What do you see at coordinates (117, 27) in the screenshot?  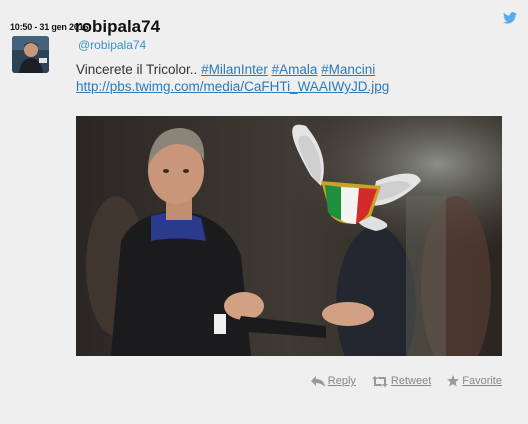 I see `display-name: robipala74` at bounding box center [117, 27].